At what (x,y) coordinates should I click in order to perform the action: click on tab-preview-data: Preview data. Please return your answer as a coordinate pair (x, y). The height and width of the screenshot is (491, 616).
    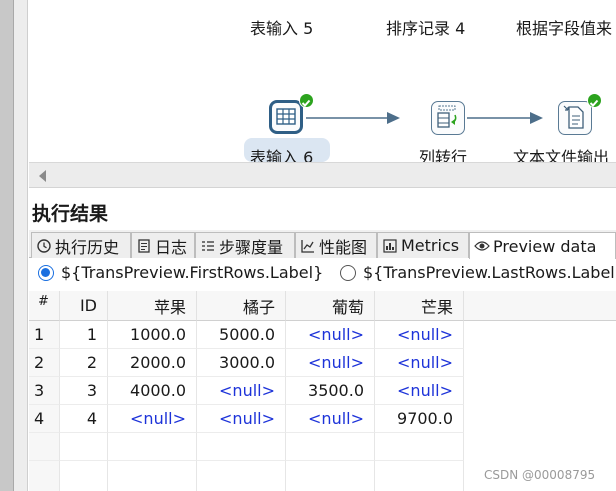
    Looking at the image, I should click on (542, 245).